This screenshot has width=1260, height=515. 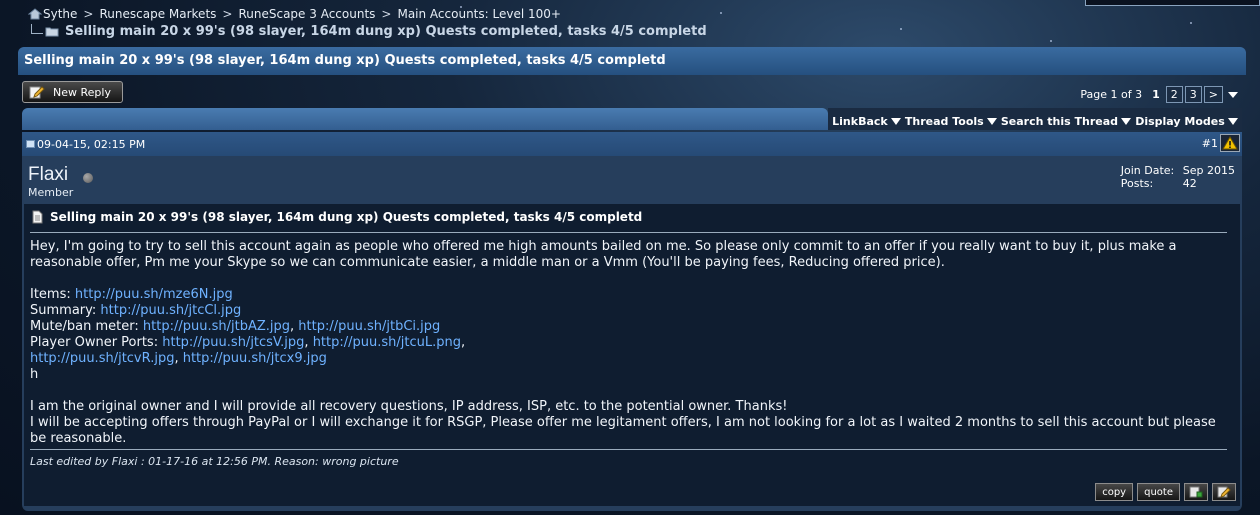 What do you see at coordinates (478, 14) in the screenshot?
I see `breadcrumb-link-main-accounts: Main Accounts: Level 100+` at bounding box center [478, 14].